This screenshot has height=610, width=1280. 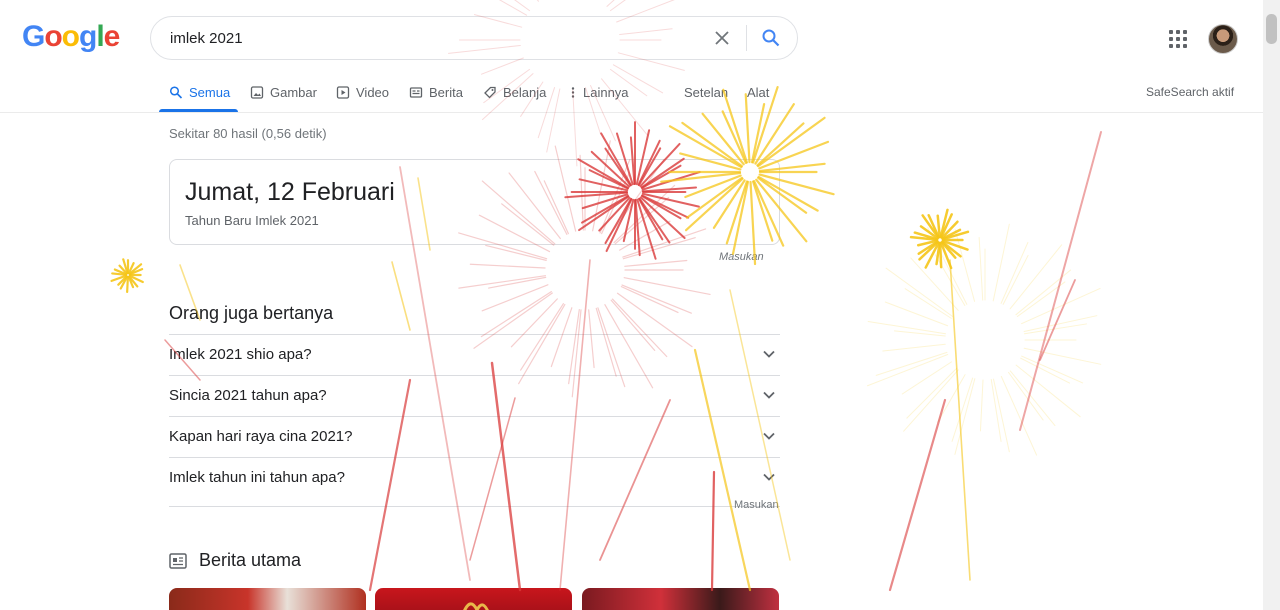 What do you see at coordinates (199, 92) in the screenshot?
I see `tab-semua: Semua` at bounding box center [199, 92].